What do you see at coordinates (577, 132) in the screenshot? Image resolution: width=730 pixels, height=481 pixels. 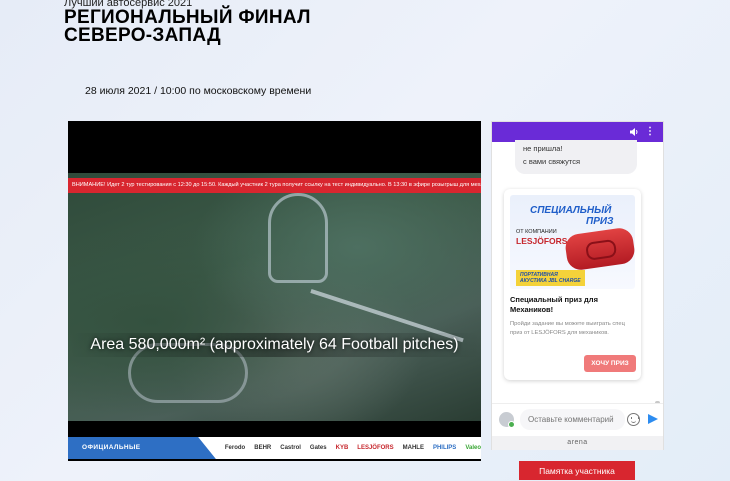 I see `chat-header: ⋮` at bounding box center [577, 132].